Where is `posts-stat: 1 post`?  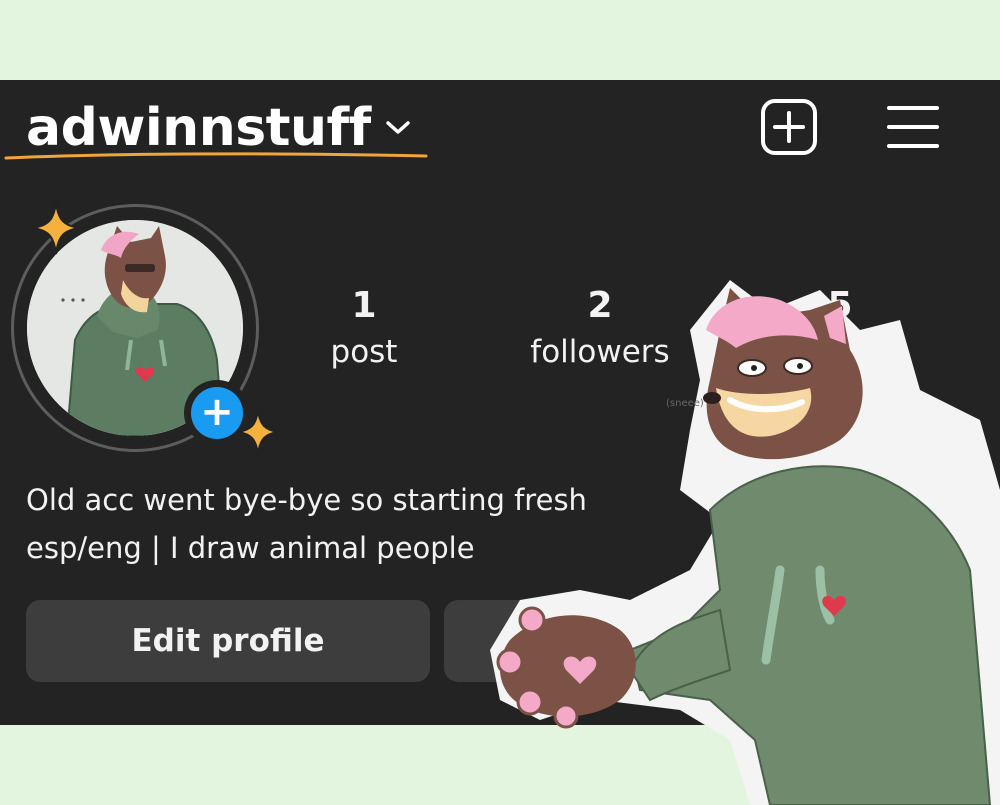 posts-stat: 1 post is located at coordinates (364, 329).